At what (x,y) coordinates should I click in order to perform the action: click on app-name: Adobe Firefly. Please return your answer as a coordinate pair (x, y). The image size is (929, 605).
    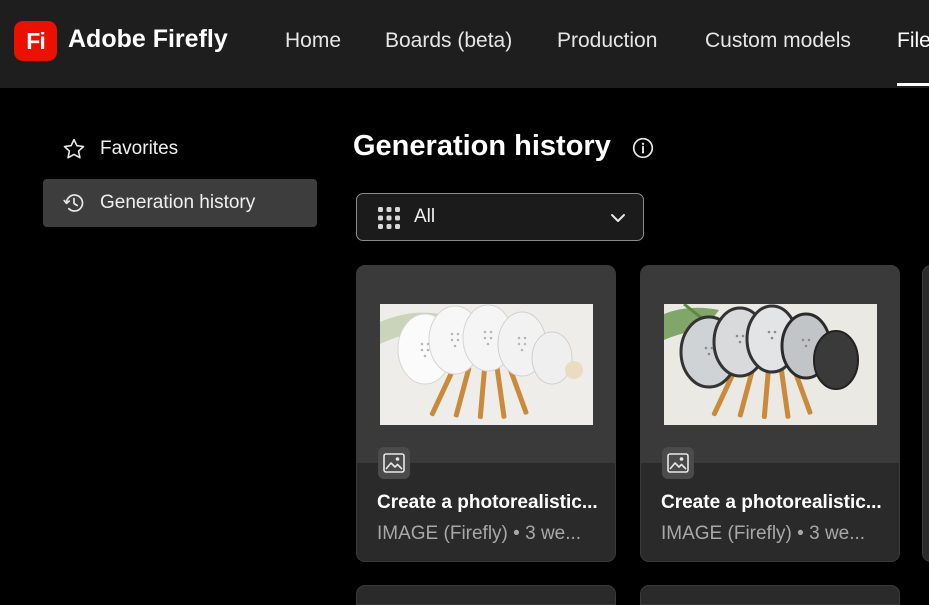
    Looking at the image, I should click on (148, 39).